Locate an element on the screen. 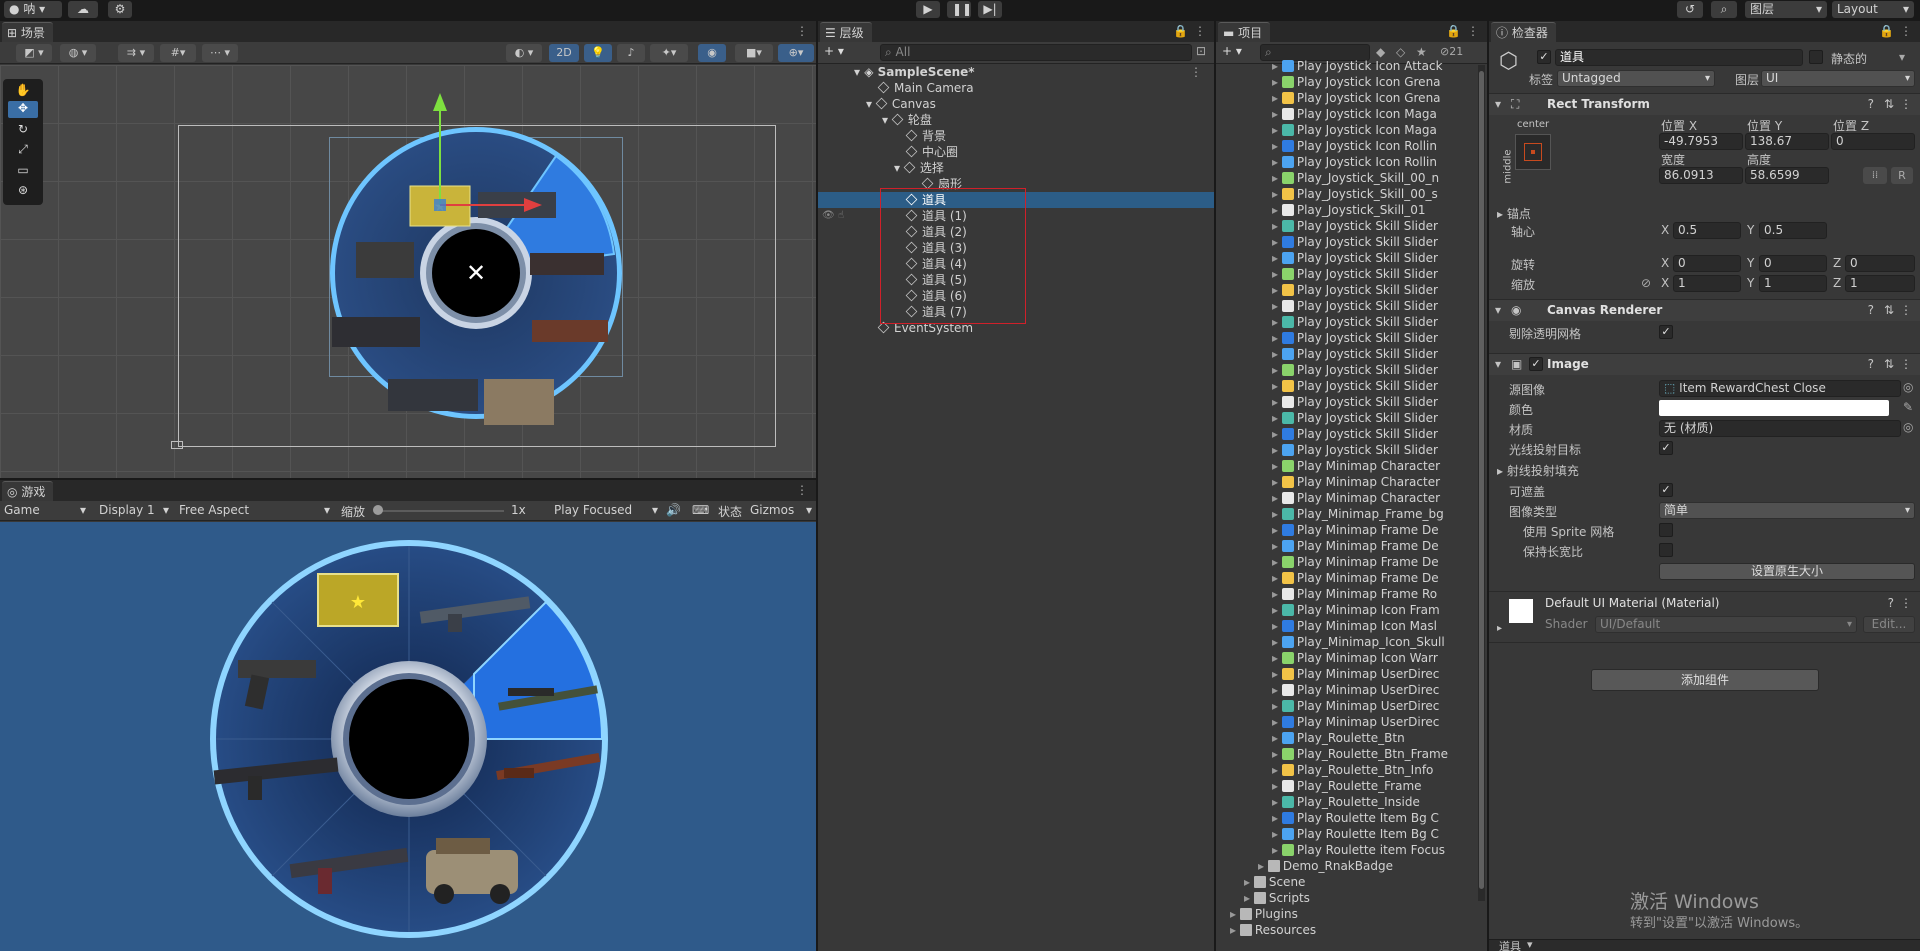 This screenshot has width=1920, height=951. help-icon: ? is located at coordinates (1871, 310).